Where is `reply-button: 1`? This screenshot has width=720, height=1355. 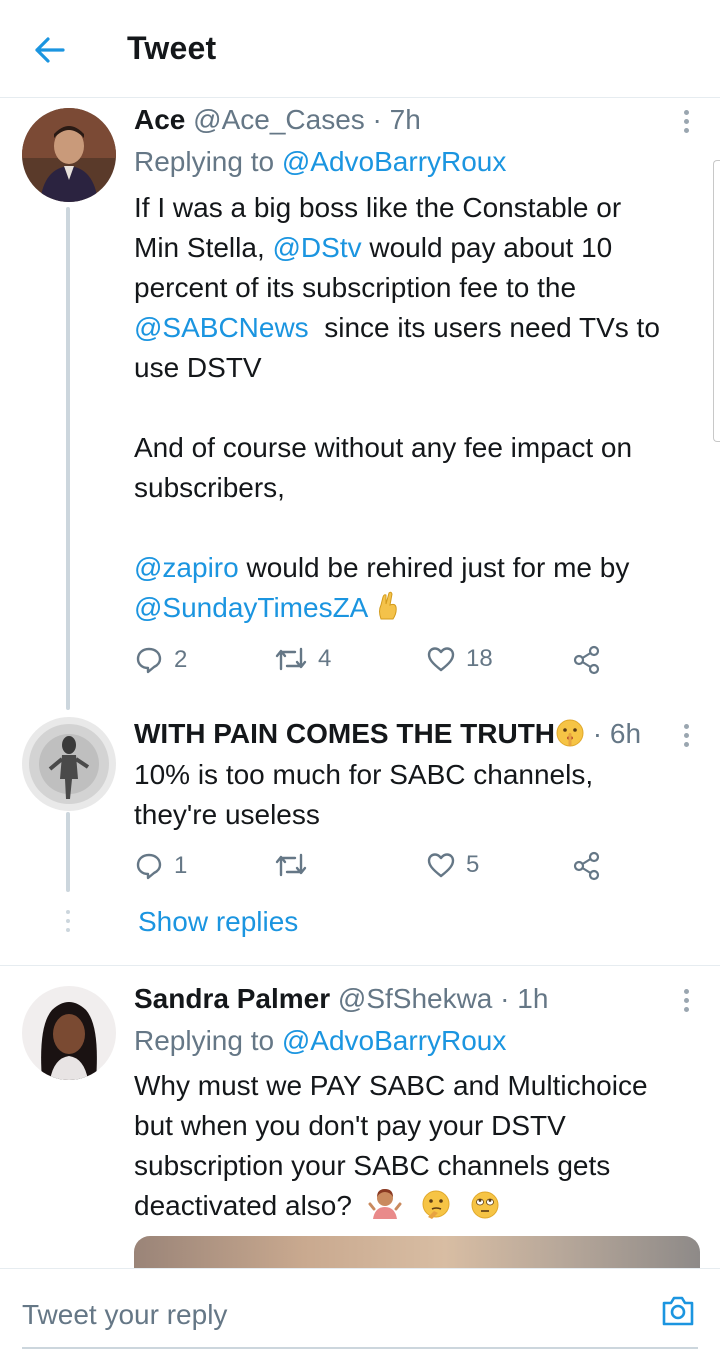 reply-button: 1 is located at coordinates (160, 866).